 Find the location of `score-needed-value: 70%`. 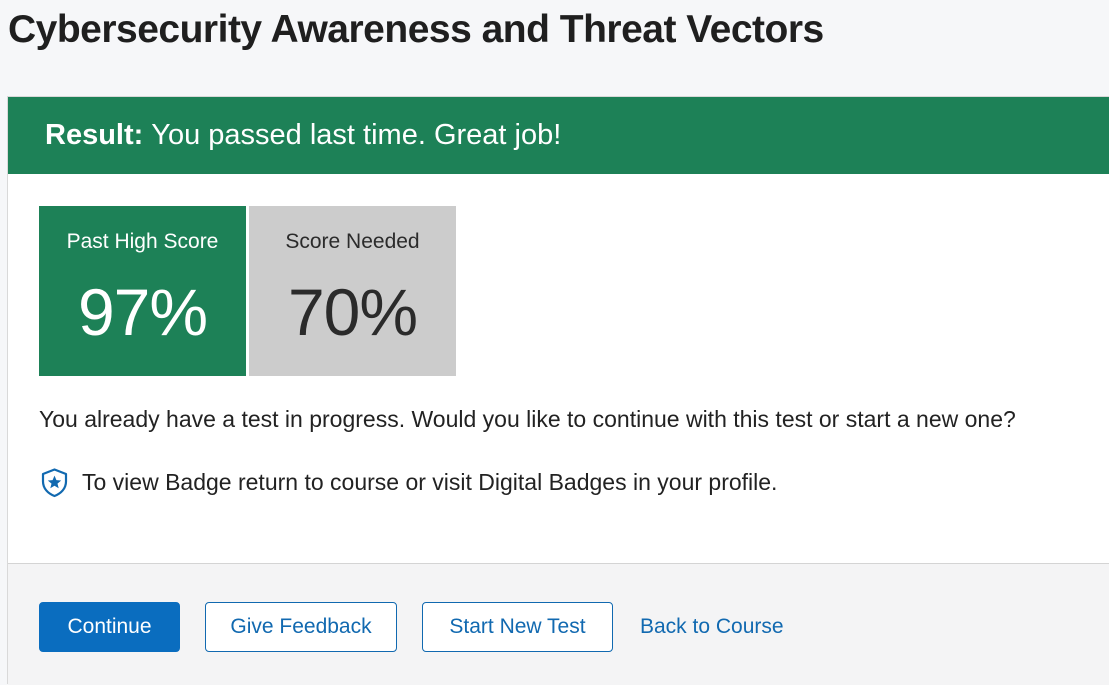

score-needed-value: 70% is located at coordinates (352, 312).